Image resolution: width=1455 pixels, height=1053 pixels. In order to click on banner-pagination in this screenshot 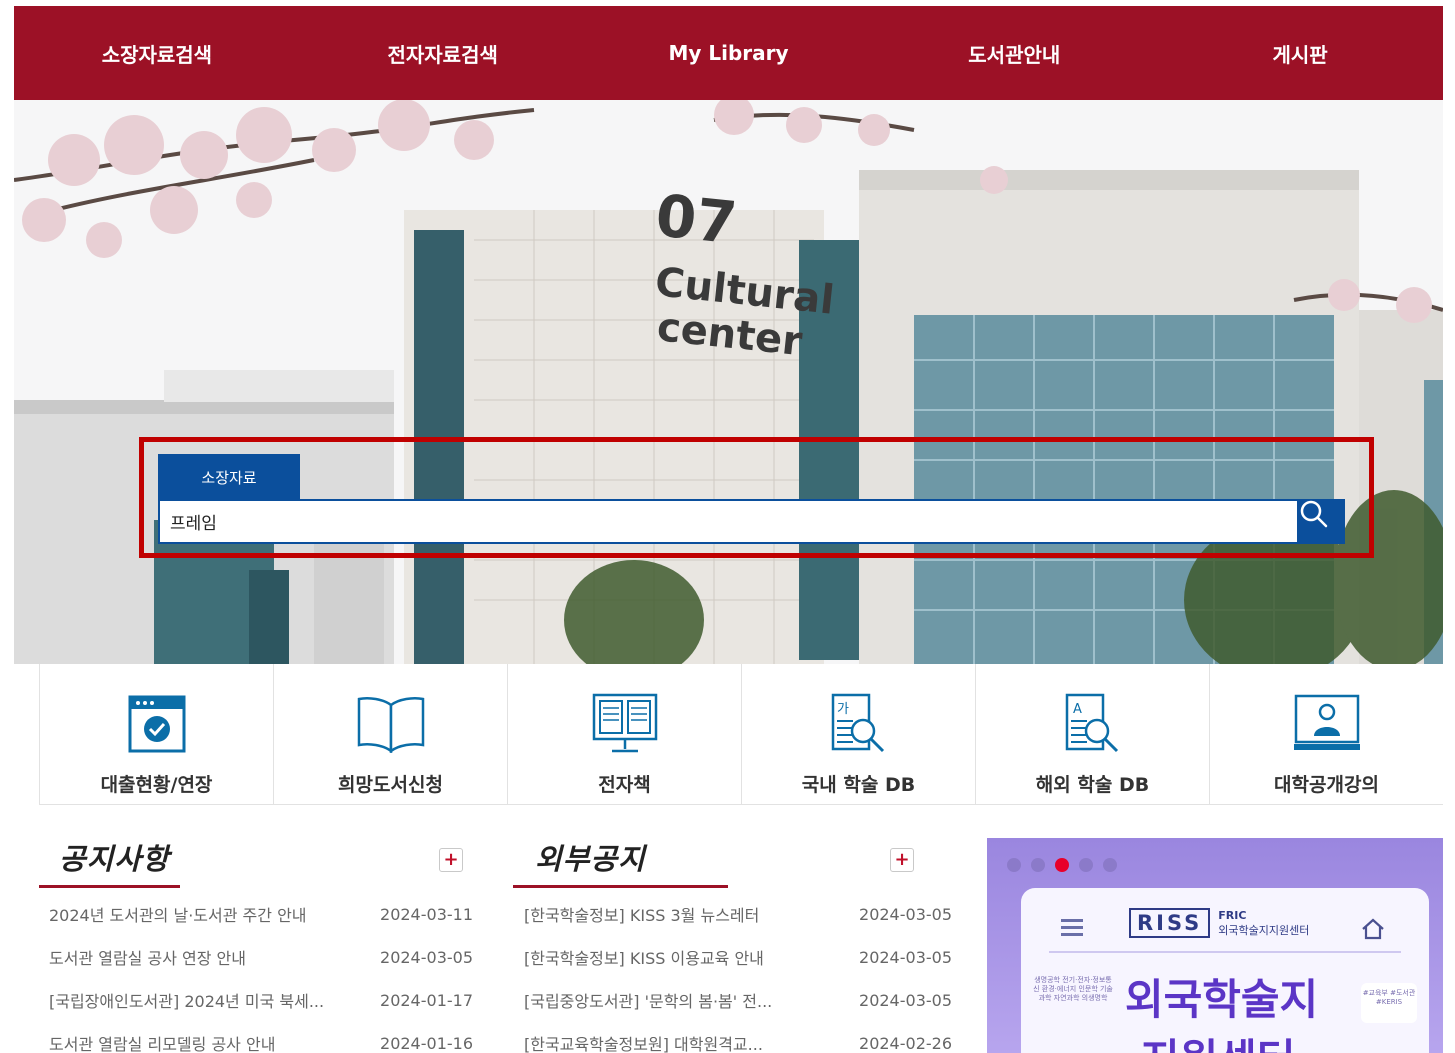, I will do `click(1062, 865)`.